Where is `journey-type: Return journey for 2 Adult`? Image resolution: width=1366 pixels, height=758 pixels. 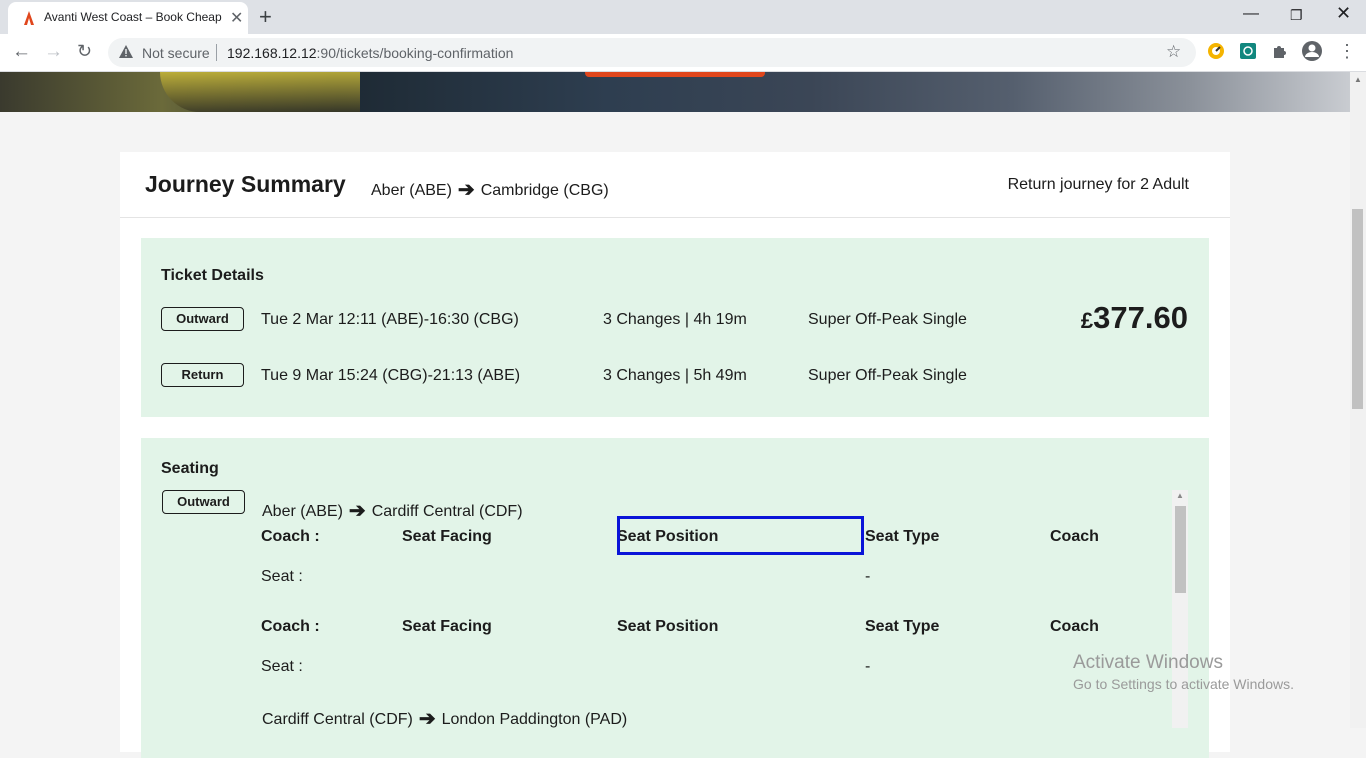 journey-type: Return journey for 2 Adult is located at coordinates (1098, 184).